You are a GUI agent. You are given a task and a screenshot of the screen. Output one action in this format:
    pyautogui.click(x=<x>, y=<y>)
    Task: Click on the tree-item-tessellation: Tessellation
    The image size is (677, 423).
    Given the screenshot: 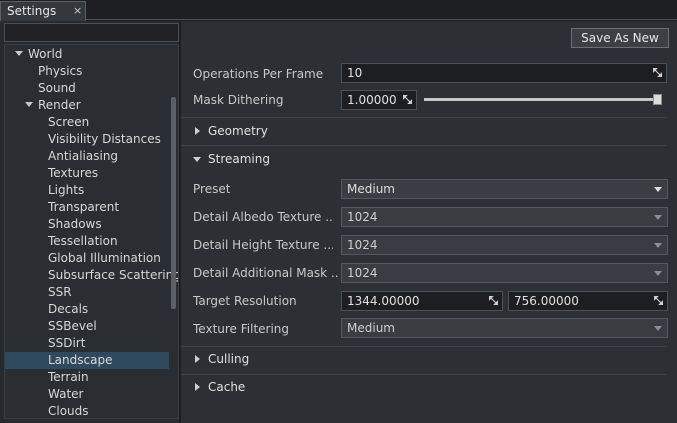 What is the action you would take?
    pyautogui.click(x=87, y=241)
    